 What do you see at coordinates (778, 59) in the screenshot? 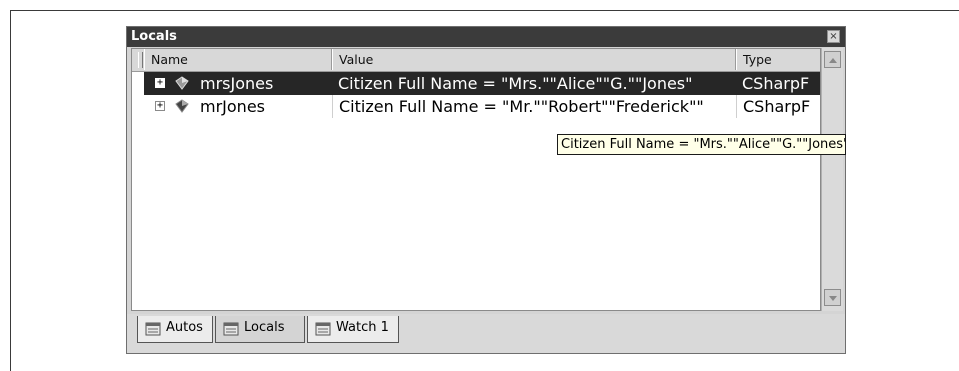
I see `column-header-type: Type` at bounding box center [778, 59].